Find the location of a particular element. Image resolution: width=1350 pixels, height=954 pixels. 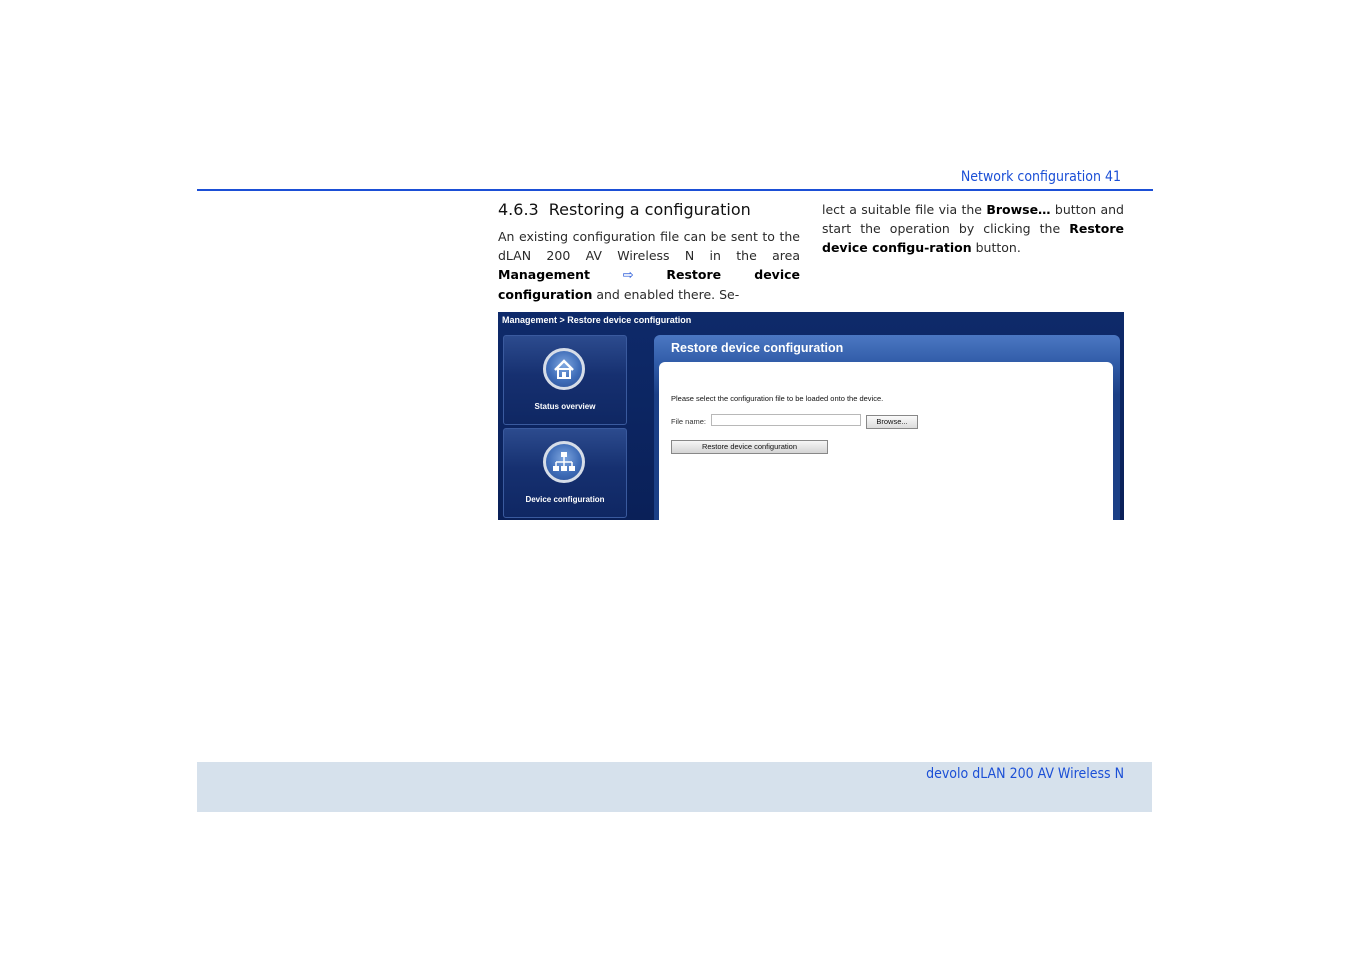

section-title: Restoring a configuration is located at coordinates (649, 209).